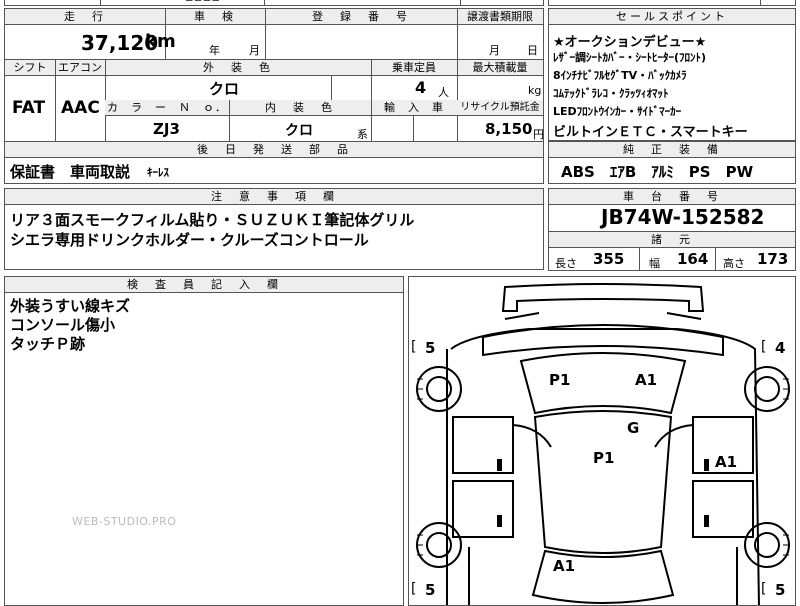 This screenshot has height=606, width=800. What do you see at coordinates (189, 240) in the screenshot?
I see `notes-line-2: シエラ専用ドリンクホルダー・クルーズコントロール` at bounding box center [189, 240].